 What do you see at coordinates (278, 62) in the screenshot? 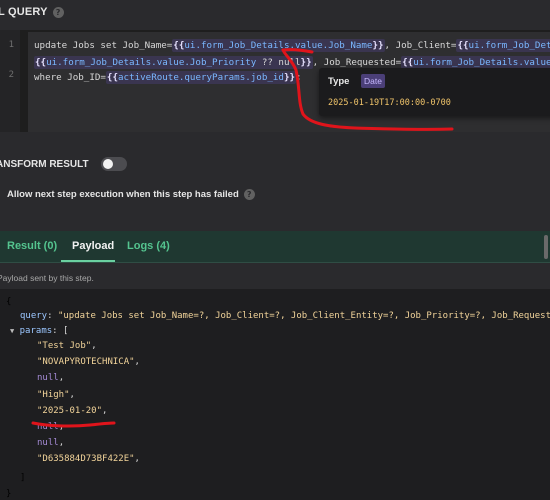
I see `binding-operator: ?? null` at bounding box center [278, 62].